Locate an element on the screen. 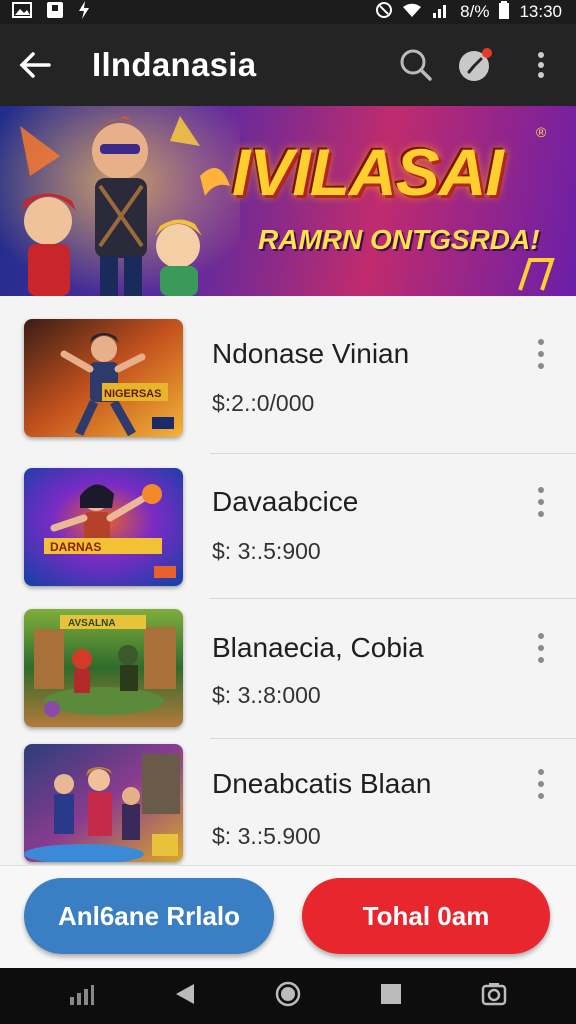 The image size is (576, 1024). screenshot-icon is located at coordinates (494, 996).